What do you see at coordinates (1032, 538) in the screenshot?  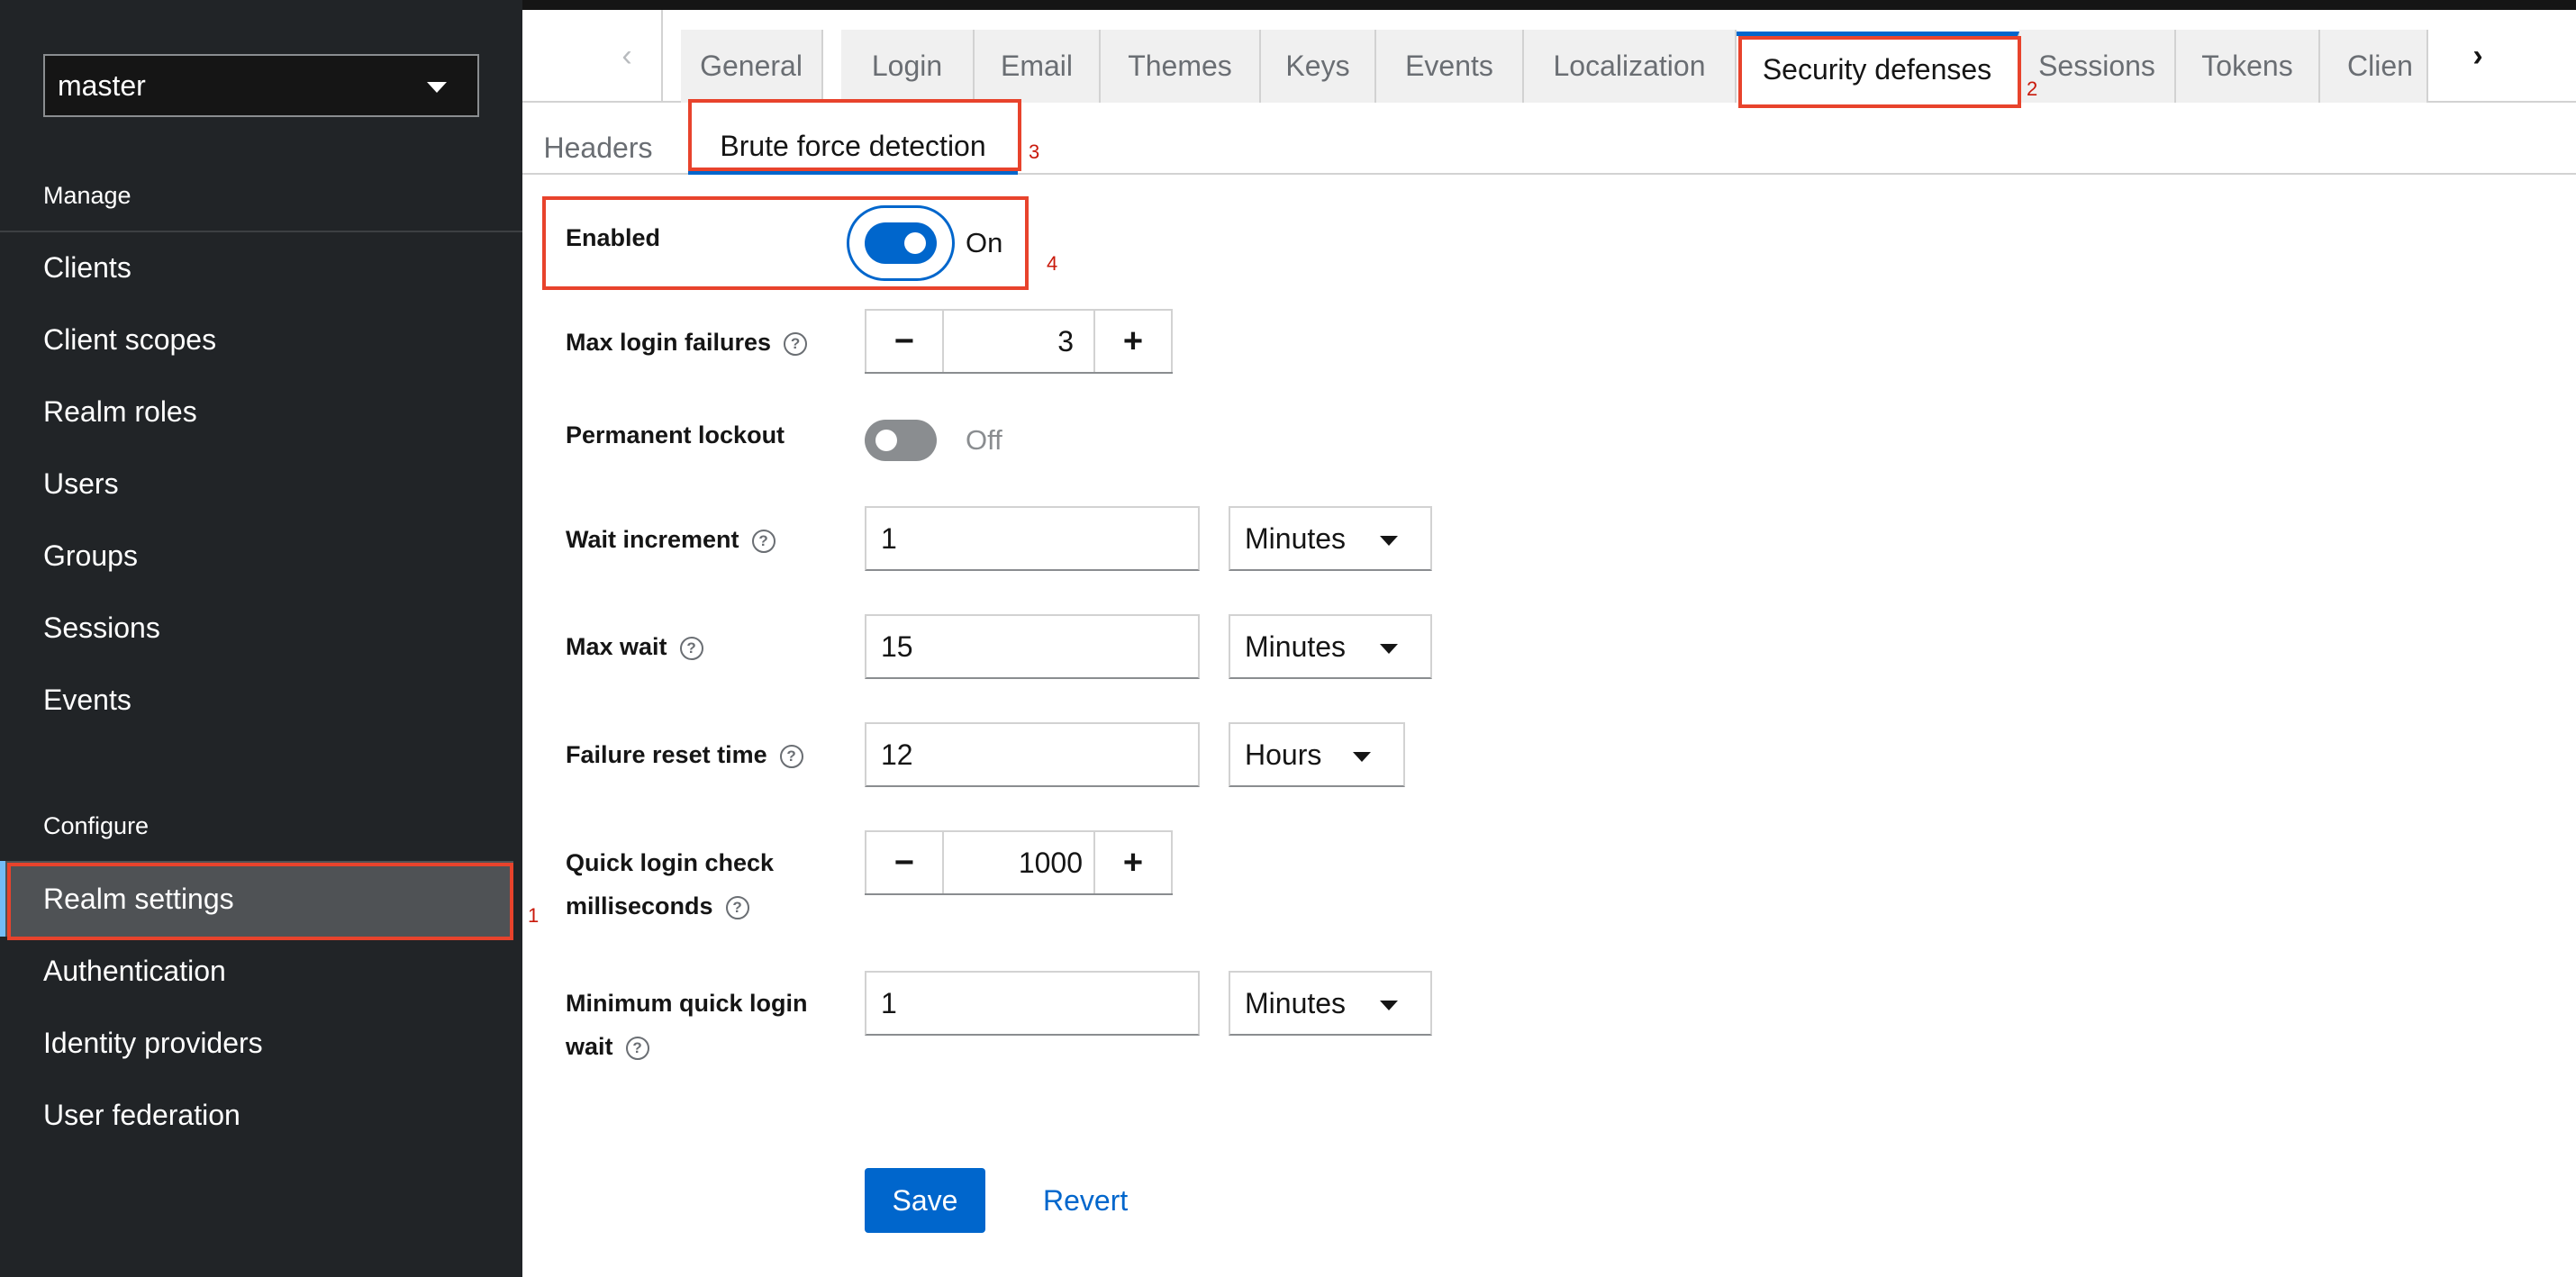 I see `wait-increment-input: 1` at bounding box center [1032, 538].